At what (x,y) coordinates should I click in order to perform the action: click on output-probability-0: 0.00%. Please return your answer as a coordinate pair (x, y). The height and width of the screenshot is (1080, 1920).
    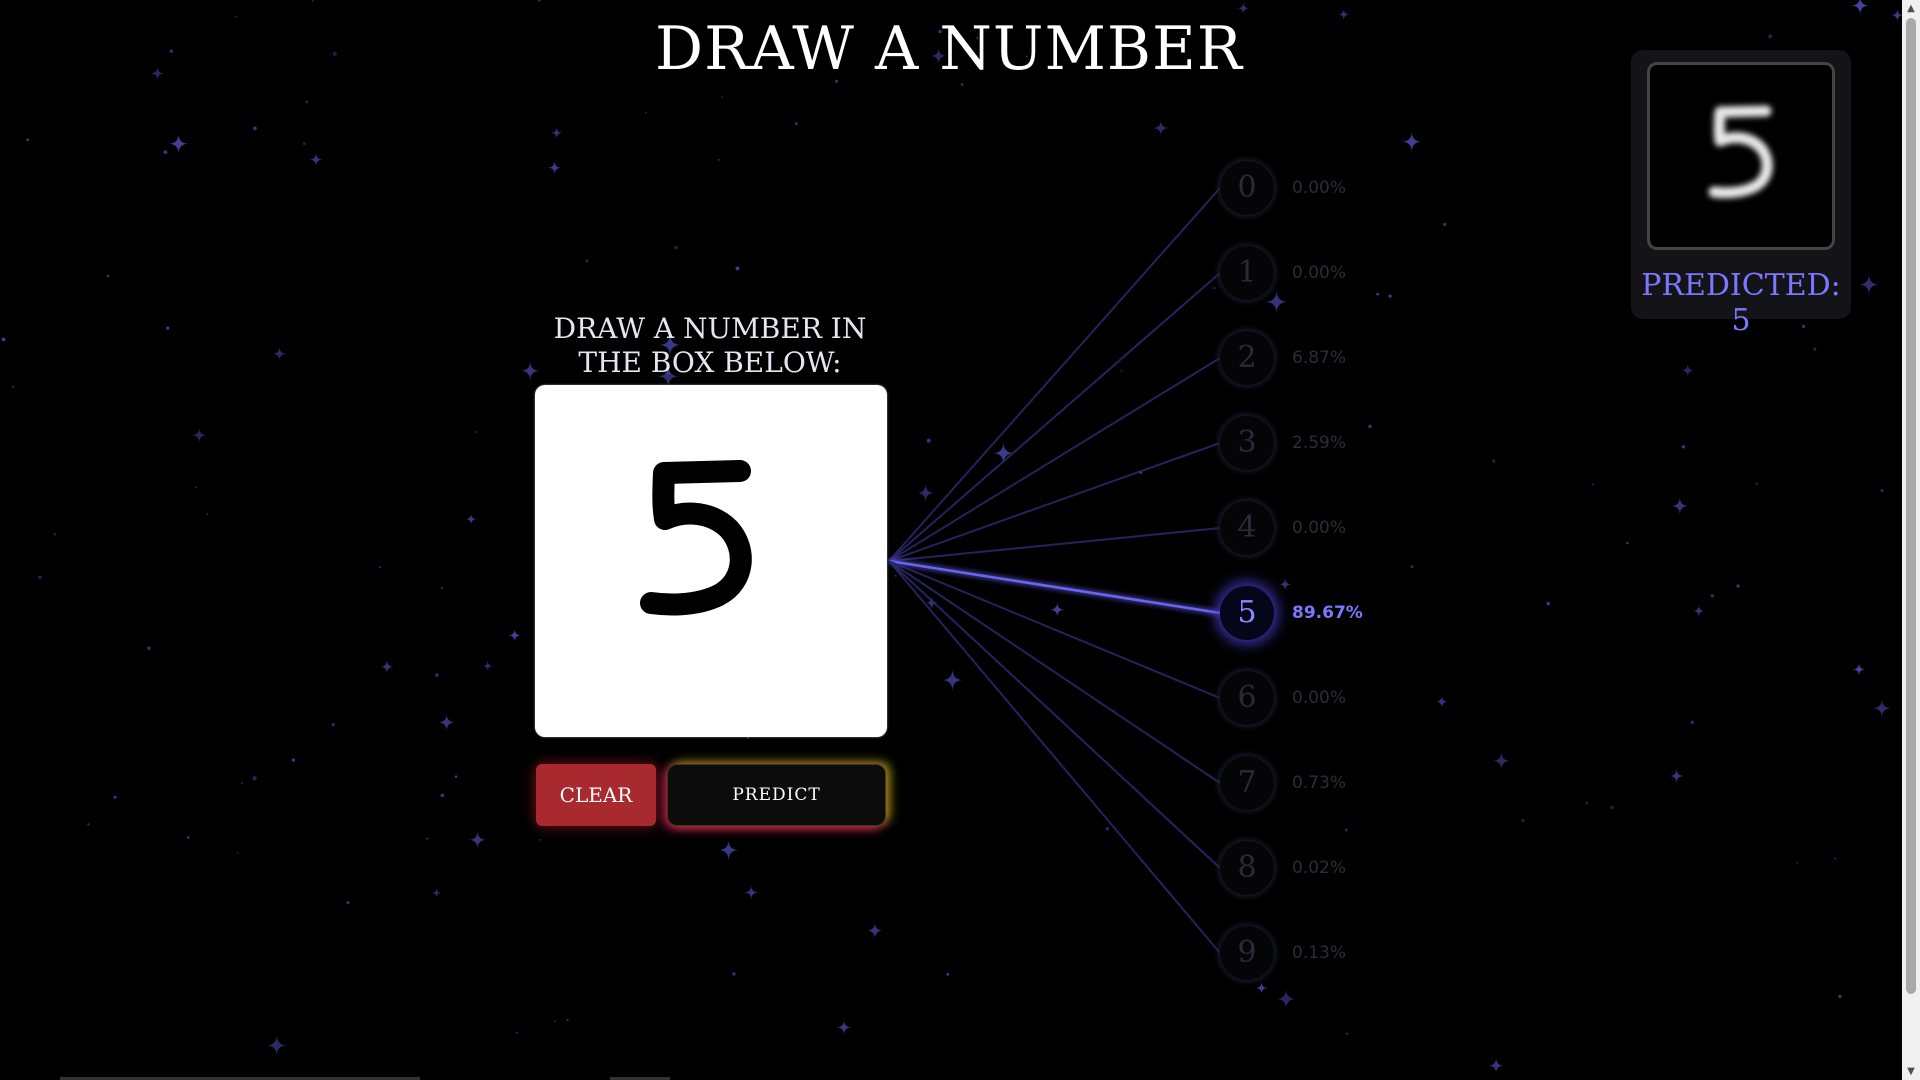
    Looking at the image, I should click on (1319, 188).